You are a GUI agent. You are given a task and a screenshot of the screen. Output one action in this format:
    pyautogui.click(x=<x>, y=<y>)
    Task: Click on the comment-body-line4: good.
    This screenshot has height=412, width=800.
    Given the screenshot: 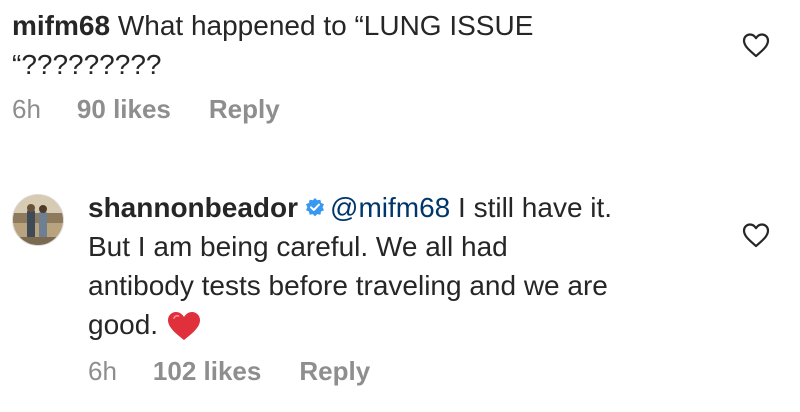 What is the action you would take?
    pyautogui.click(x=123, y=324)
    